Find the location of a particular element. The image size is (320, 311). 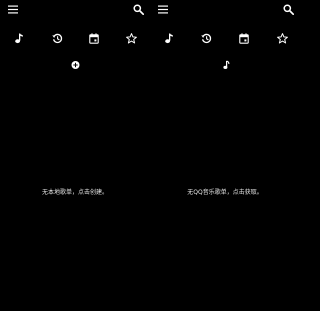

empty-playlist-message: 无QQ音乐歌单，点击获取。 is located at coordinates (225, 191).